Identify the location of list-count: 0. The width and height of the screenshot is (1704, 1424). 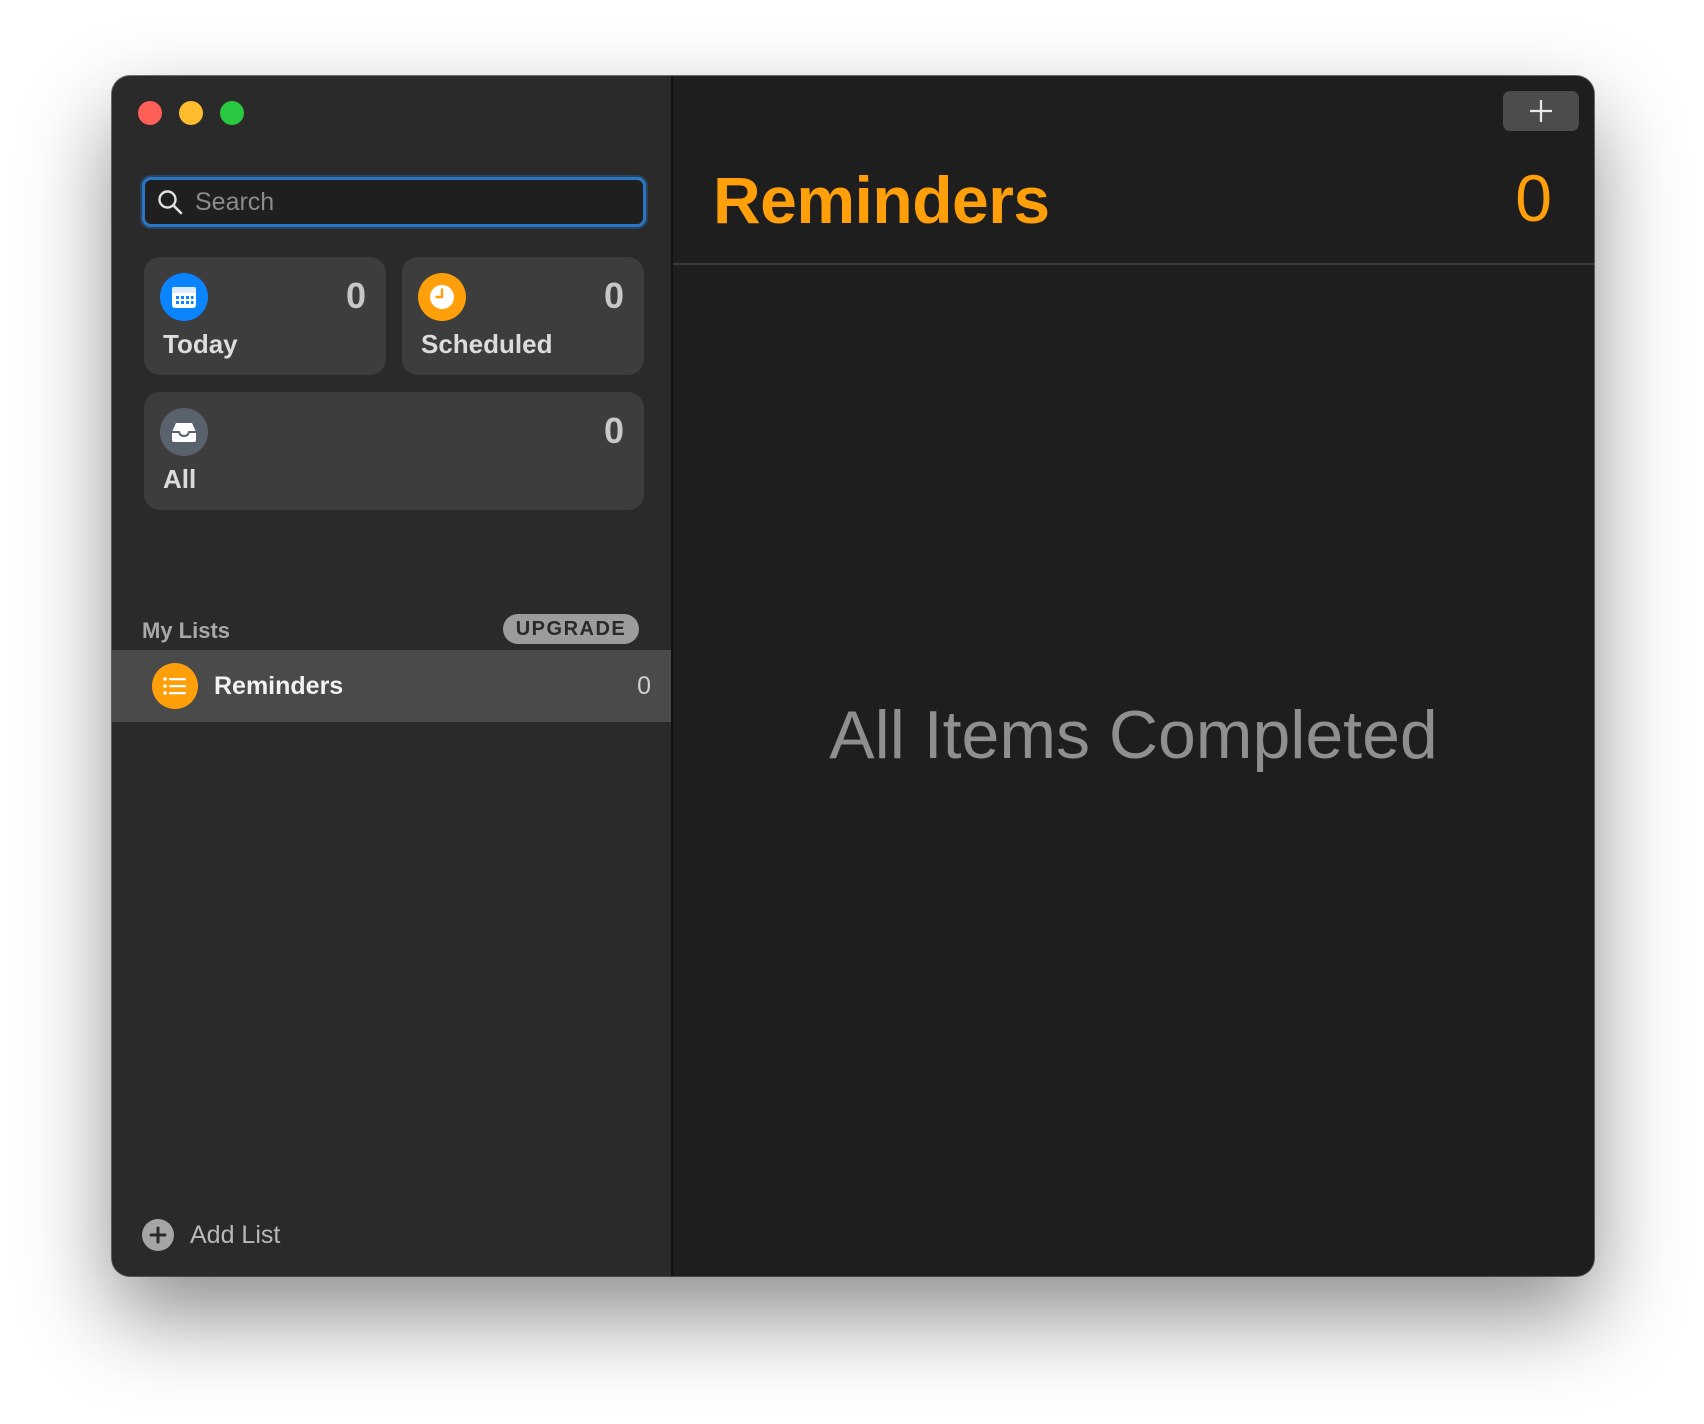
(1533, 198).